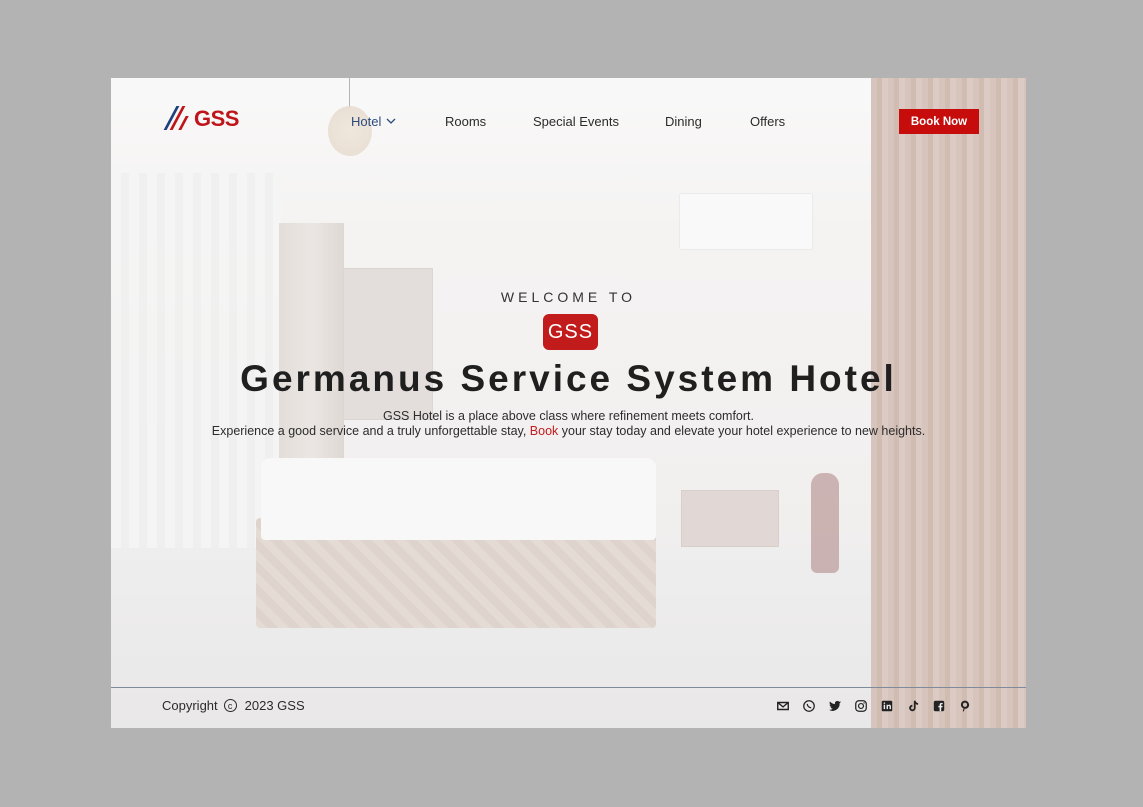  Describe the element at coordinates (544, 431) in the screenshot. I see `book-link: Book` at that location.